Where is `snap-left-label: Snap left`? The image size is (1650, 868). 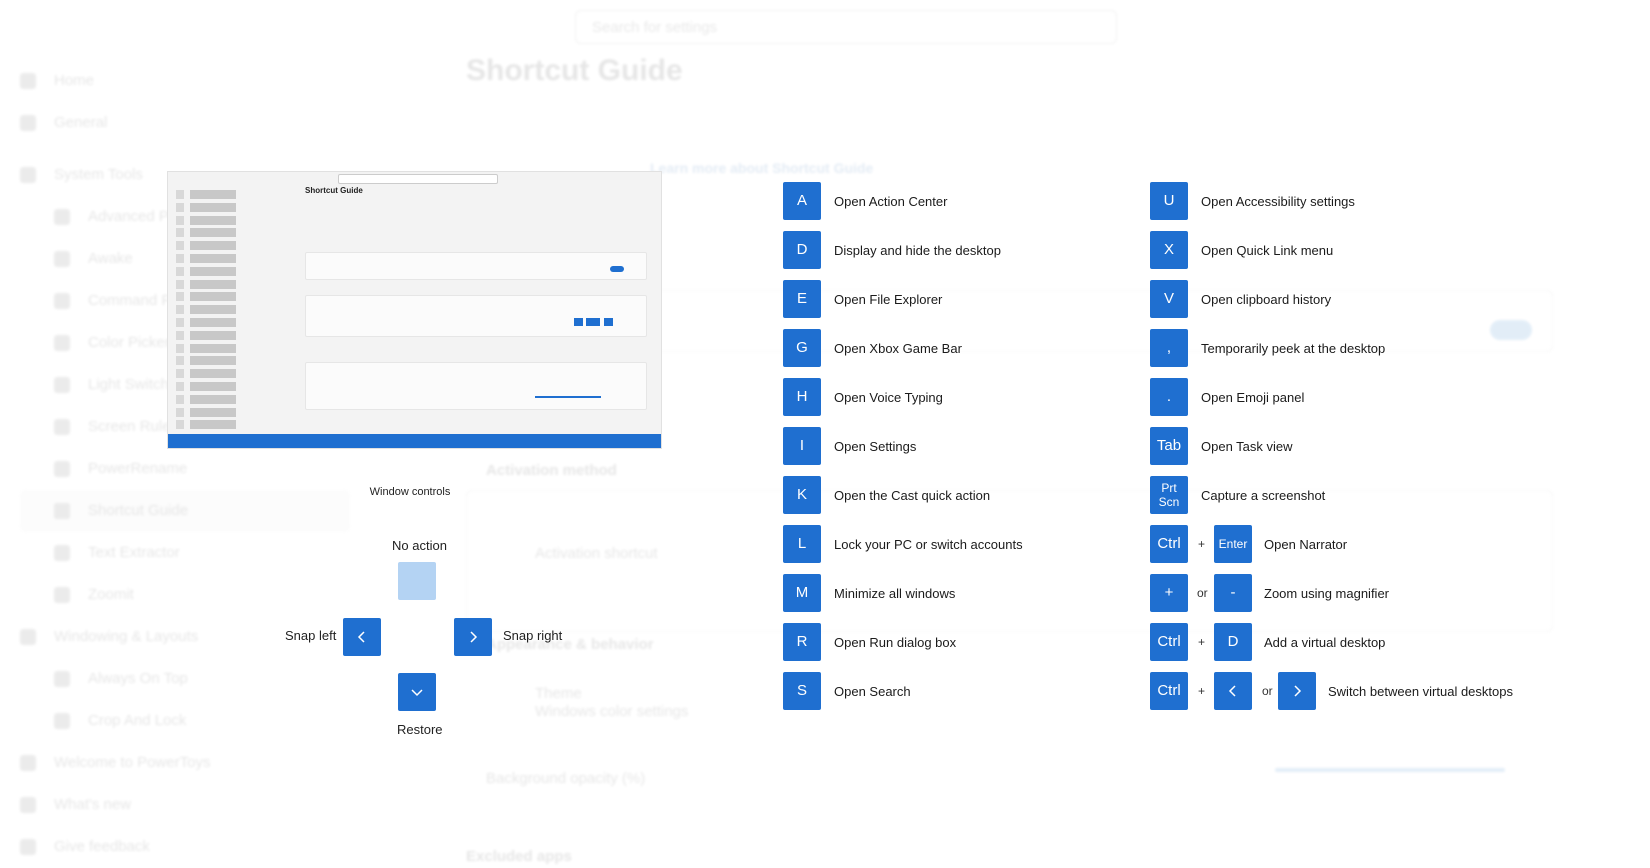 snap-left-label: Snap left is located at coordinates (311, 635).